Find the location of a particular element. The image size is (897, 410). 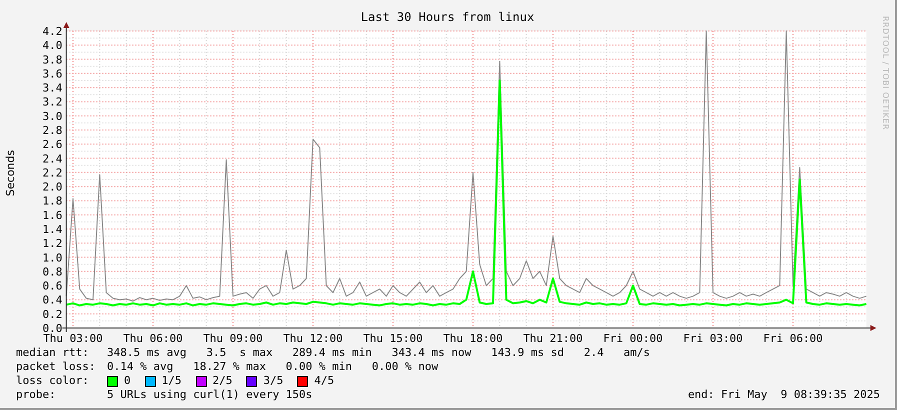

legend-label: probe: is located at coordinates (36, 395).